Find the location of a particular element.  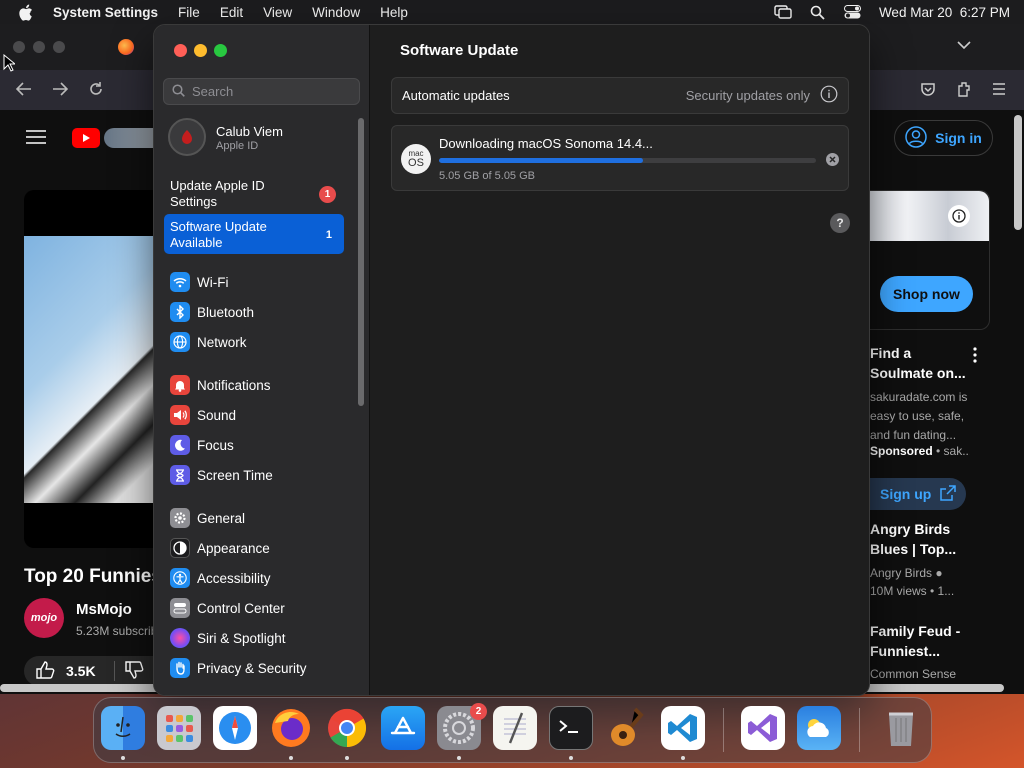

menu-window: Window is located at coordinates (336, 12).